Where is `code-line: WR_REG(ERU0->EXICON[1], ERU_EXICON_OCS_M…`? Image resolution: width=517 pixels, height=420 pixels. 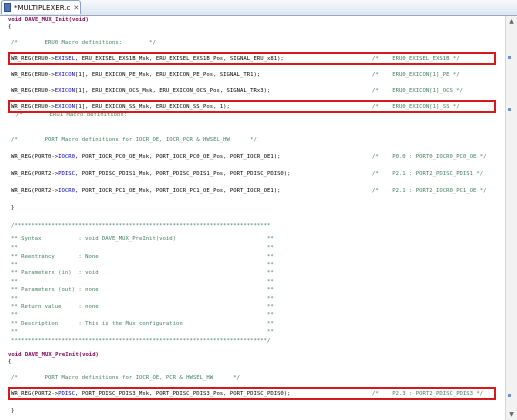
code-line: WR_REG(ERU0->EXICON[1], ERU_EXICON_OCS_M… is located at coordinates (140, 91).